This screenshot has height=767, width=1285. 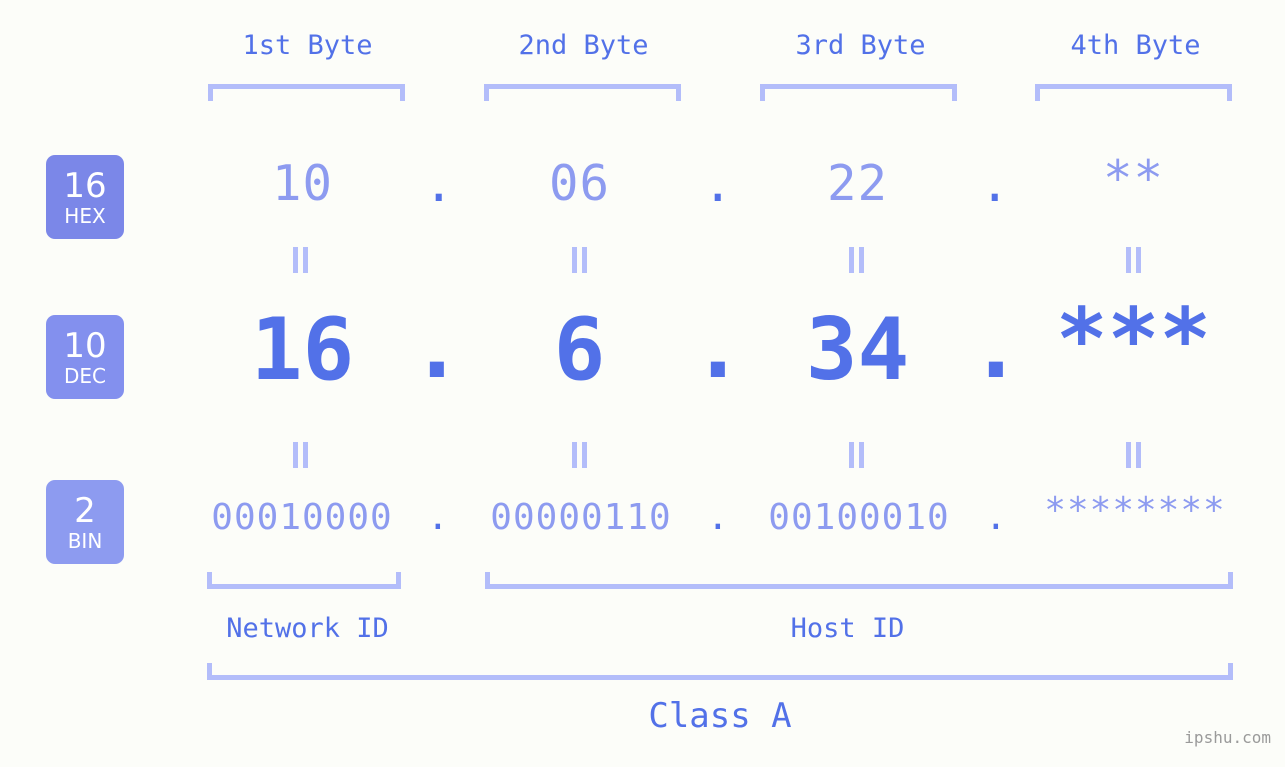 What do you see at coordinates (581, 517) in the screenshot?
I see `bin-byte-2: 00000110` at bounding box center [581, 517].